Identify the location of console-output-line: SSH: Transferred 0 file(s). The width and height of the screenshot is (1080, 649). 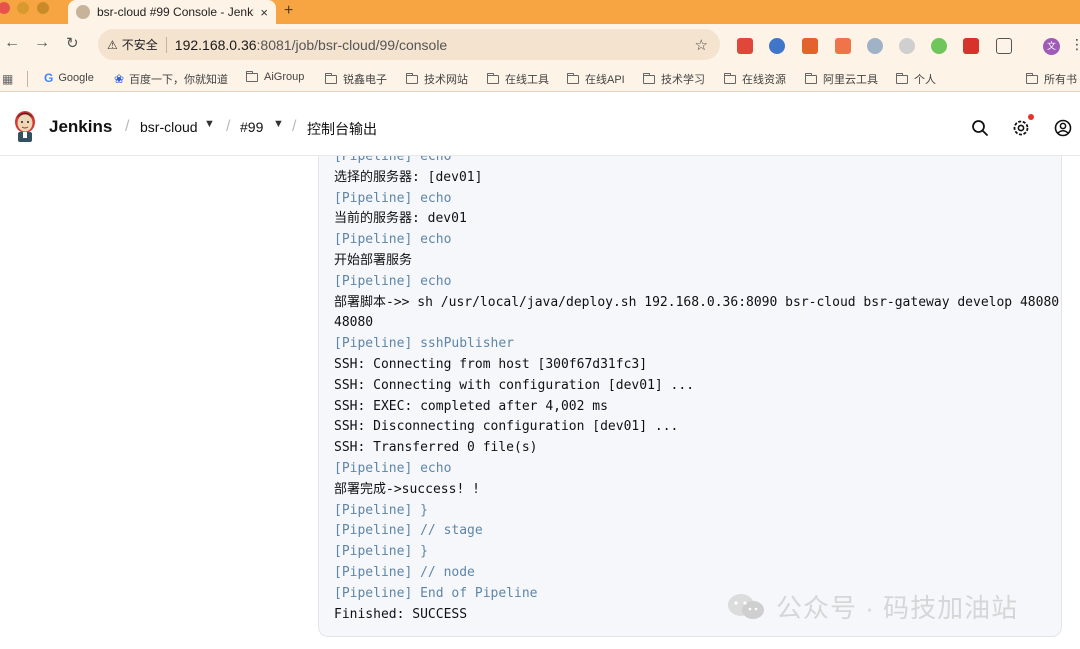
(436, 448).